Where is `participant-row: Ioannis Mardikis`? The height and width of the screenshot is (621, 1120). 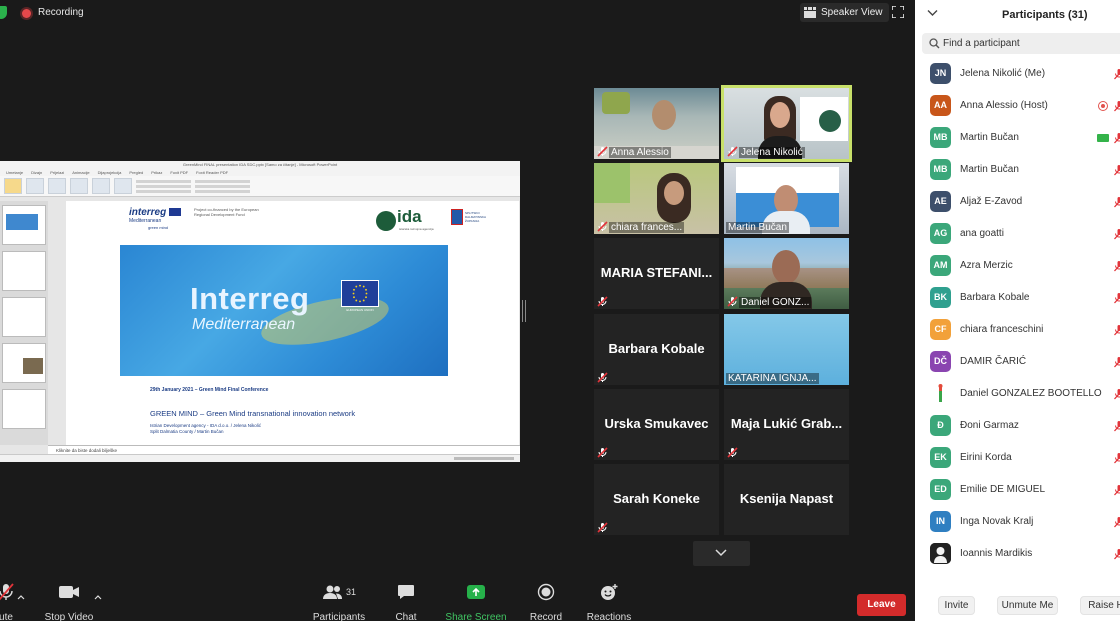 participant-row: Ioannis Mardikis is located at coordinates (1017, 554).